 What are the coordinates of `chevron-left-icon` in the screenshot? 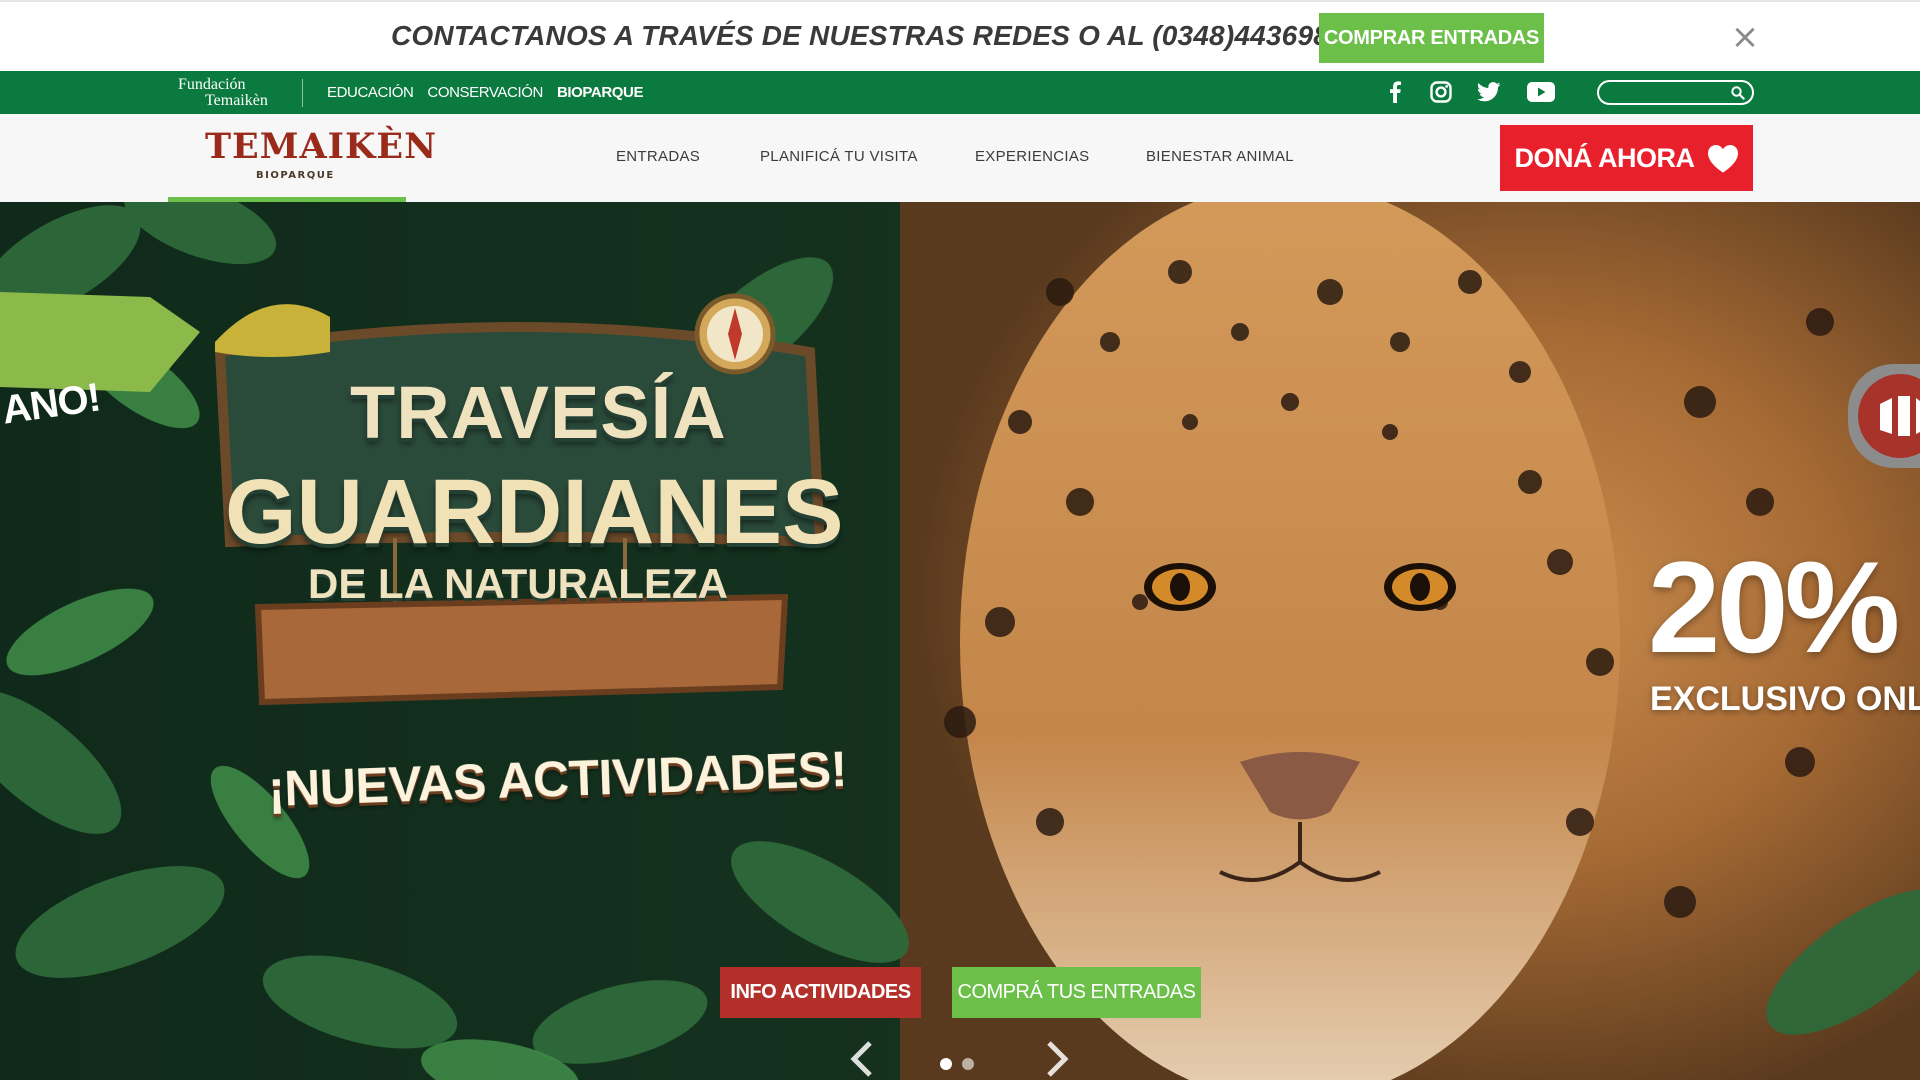 It's located at (862, 1059).